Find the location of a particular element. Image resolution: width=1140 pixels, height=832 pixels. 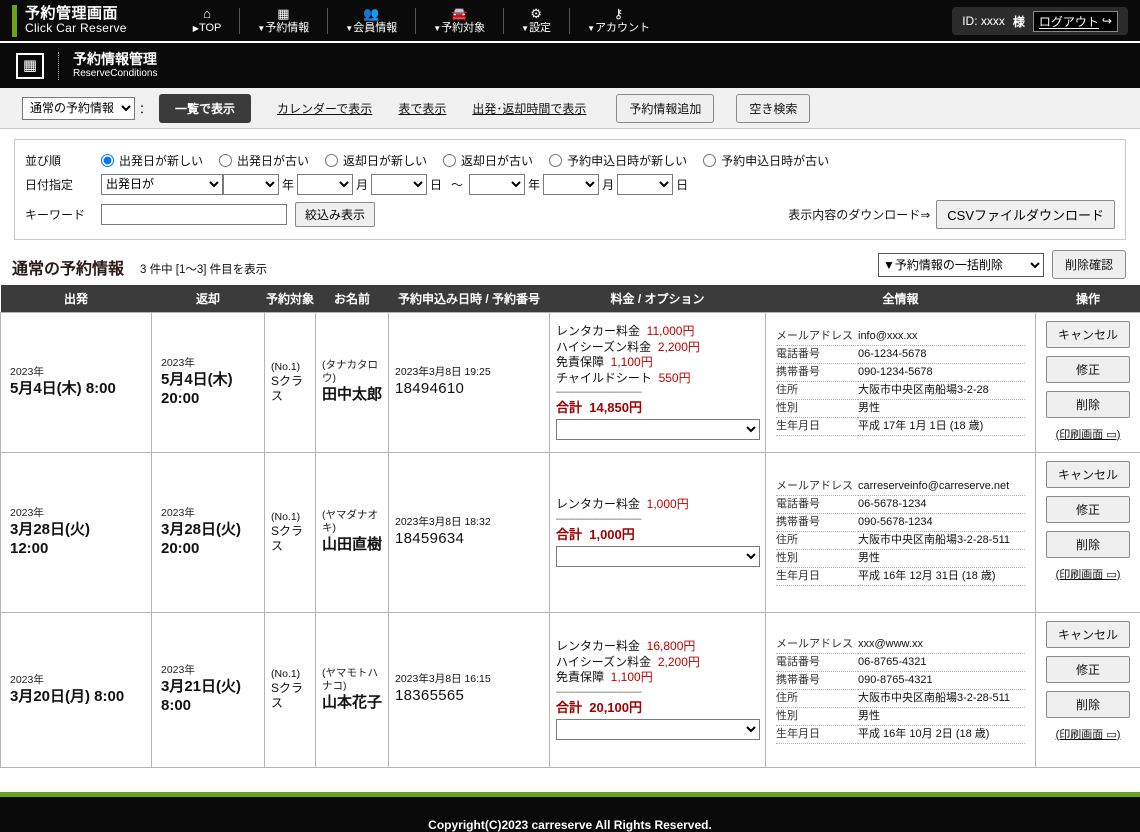

sort-radio-1: 出発日が古い is located at coordinates (264, 160).